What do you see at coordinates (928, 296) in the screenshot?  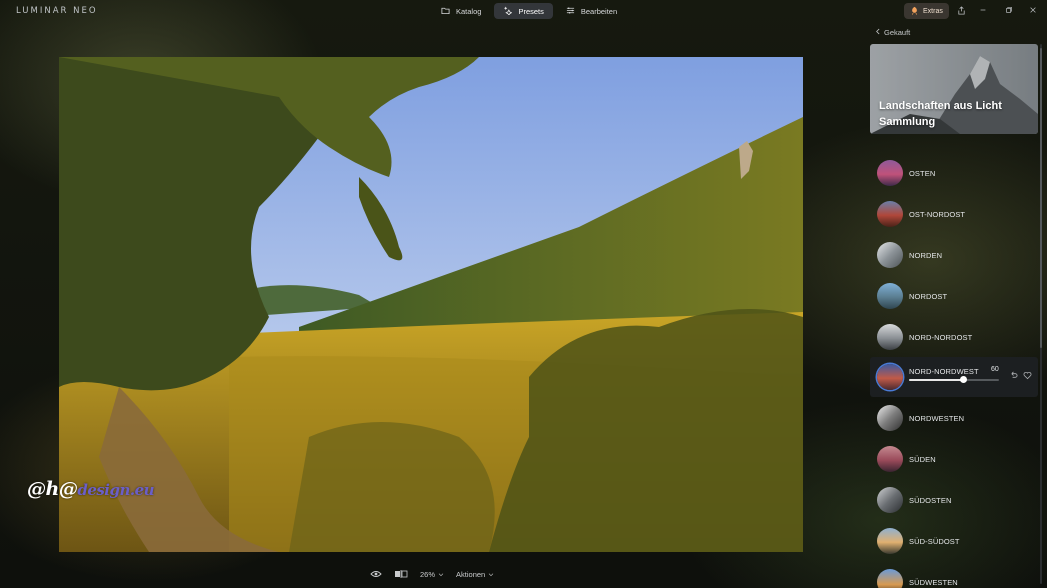 I see `preset-label: NORDOST` at bounding box center [928, 296].